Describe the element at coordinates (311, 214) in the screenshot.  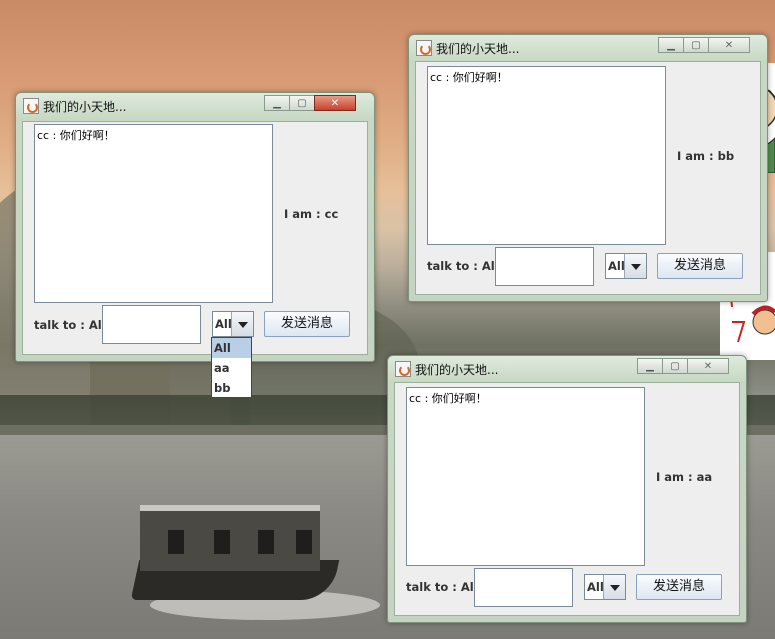
I see `user-label: I am : cc` at that location.